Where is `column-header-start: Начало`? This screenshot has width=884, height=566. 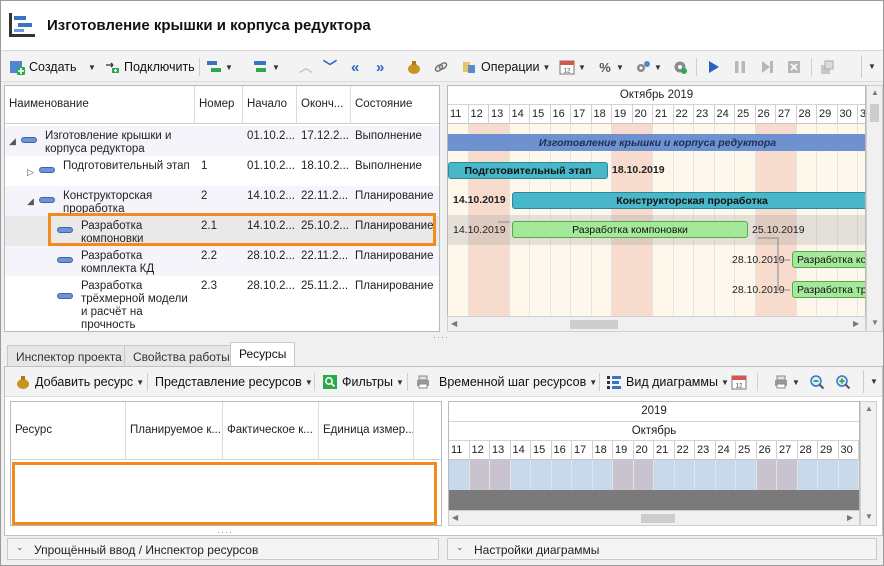
column-header-start: Начало is located at coordinates (270, 105).